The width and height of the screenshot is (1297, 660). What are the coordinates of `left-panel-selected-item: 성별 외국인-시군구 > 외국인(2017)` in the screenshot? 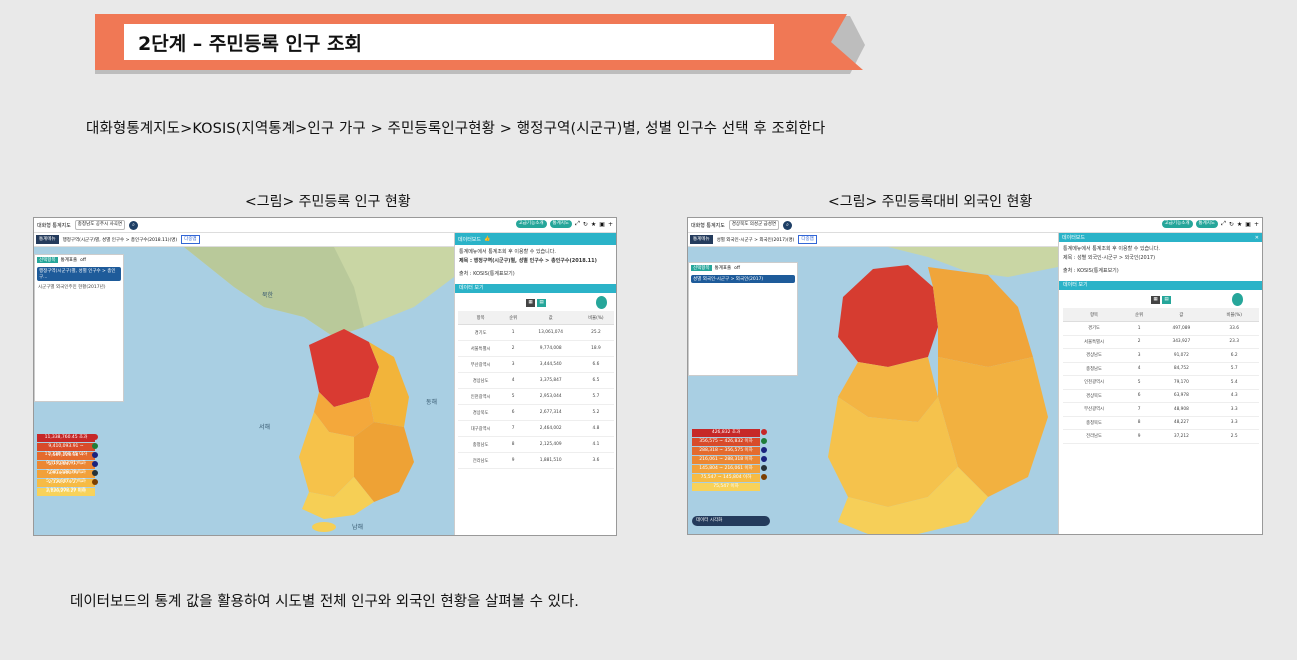 It's located at (743, 279).